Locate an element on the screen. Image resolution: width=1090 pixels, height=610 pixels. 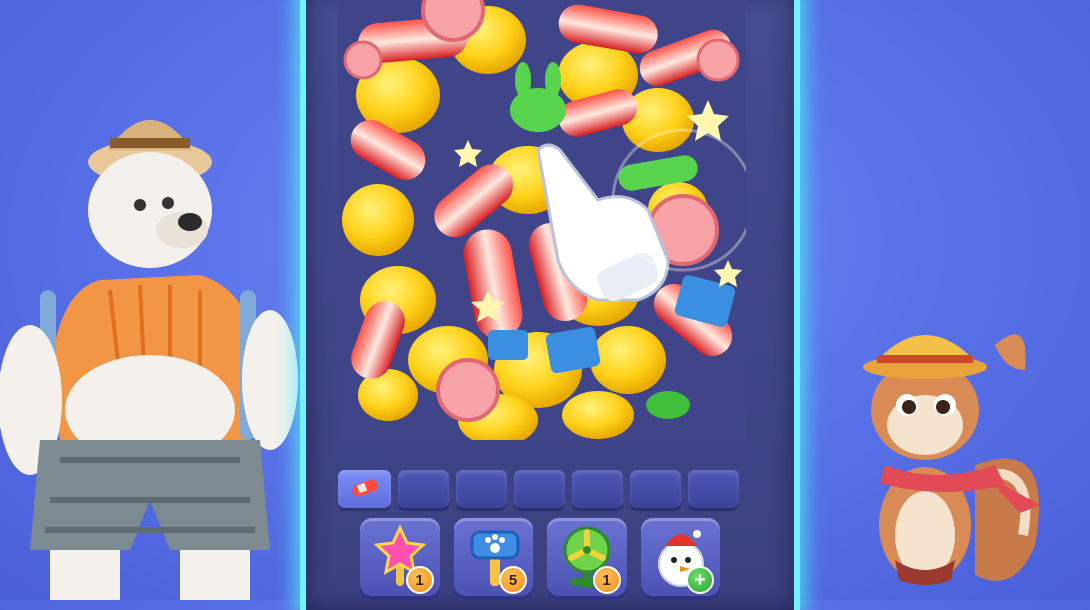
booster-fan: 1 is located at coordinates (587, 557).